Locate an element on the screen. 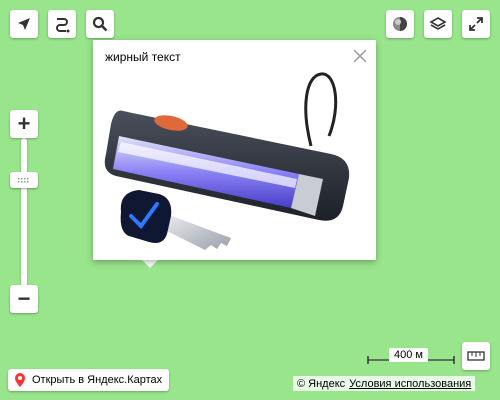 The image size is (500, 400). open-maps-label: Открыть в Яндекс.Картах is located at coordinates (97, 380).